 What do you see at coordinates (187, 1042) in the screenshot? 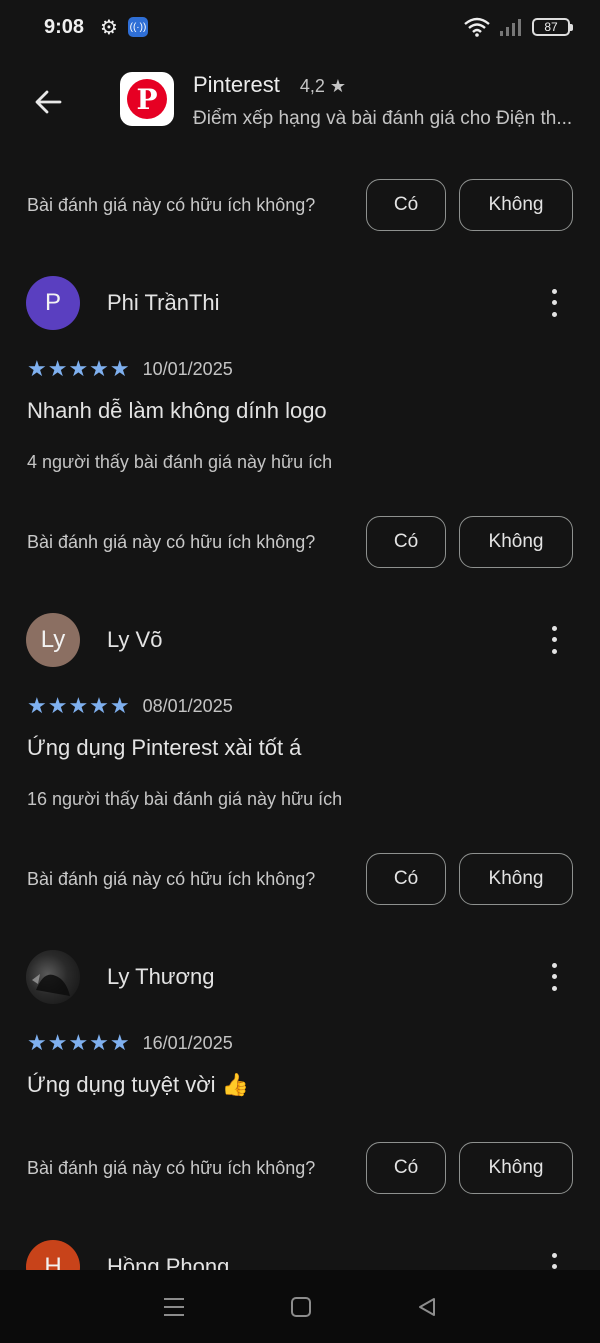
I see `review-date: 16/01/2025` at bounding box center [187, 1042].